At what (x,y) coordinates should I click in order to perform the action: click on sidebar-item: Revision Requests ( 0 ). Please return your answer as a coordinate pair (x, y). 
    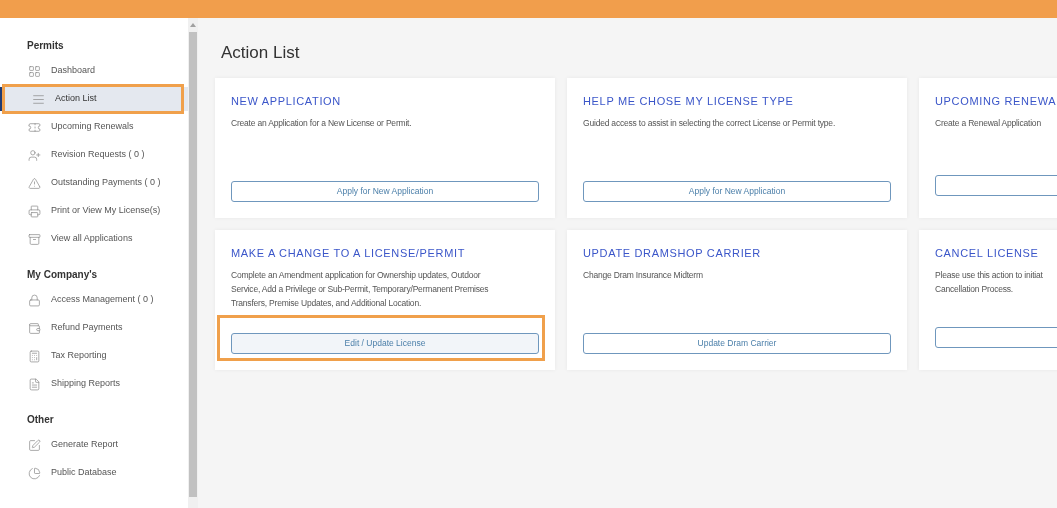
    Looking at the image, I should click on (94, 155).